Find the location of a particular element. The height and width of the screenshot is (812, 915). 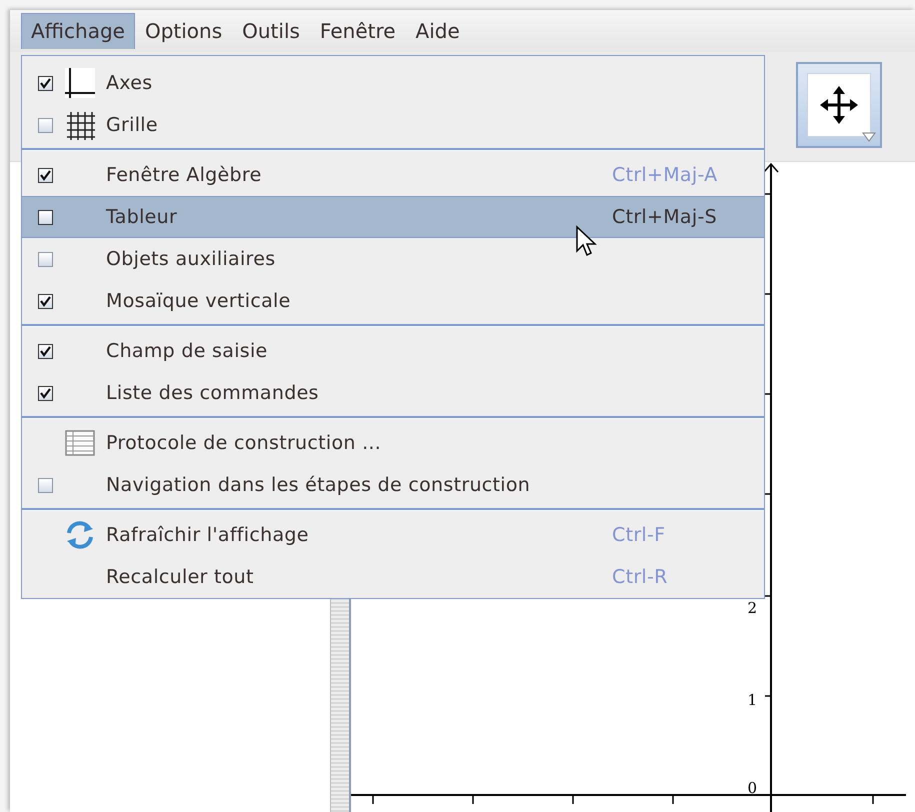

menu-title: Affichage is located at coordinates (78, 30).